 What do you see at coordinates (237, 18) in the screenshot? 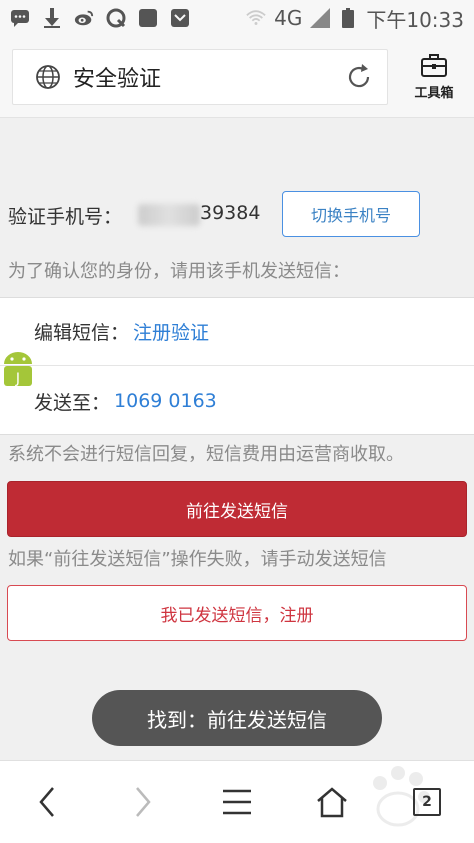
I see `status-bar: 4G 下午10:33` at bounding box center [237, 18].